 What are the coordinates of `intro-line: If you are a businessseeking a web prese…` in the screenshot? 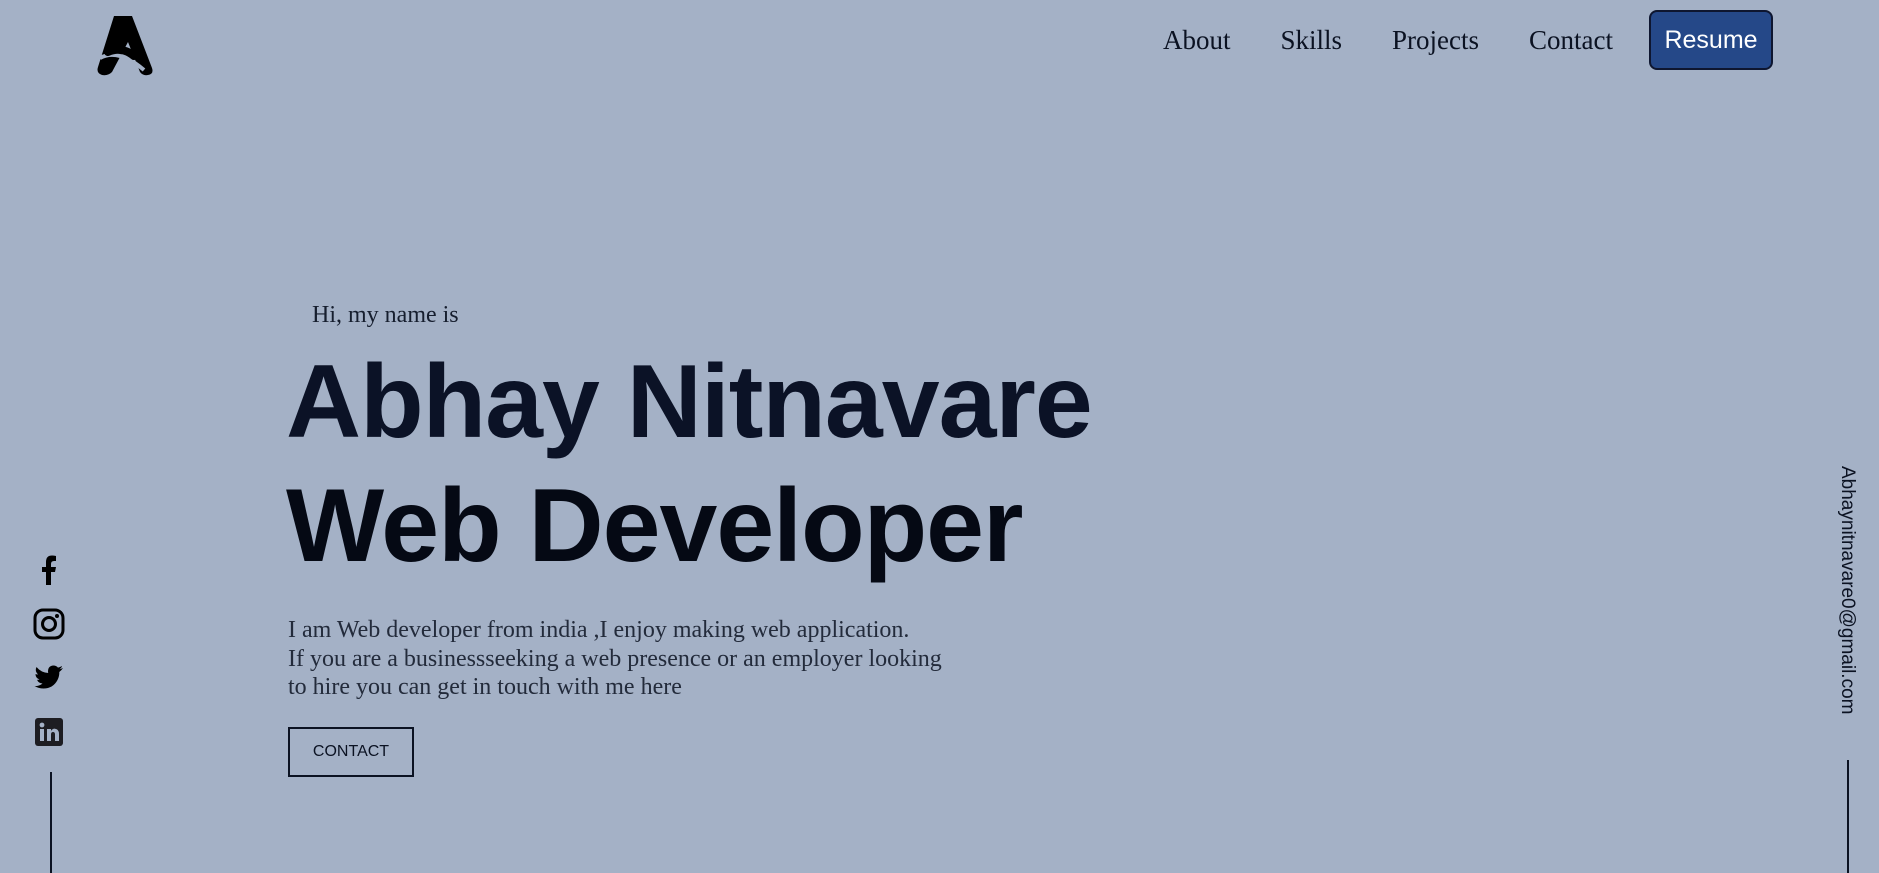 It's located at (615, 658).